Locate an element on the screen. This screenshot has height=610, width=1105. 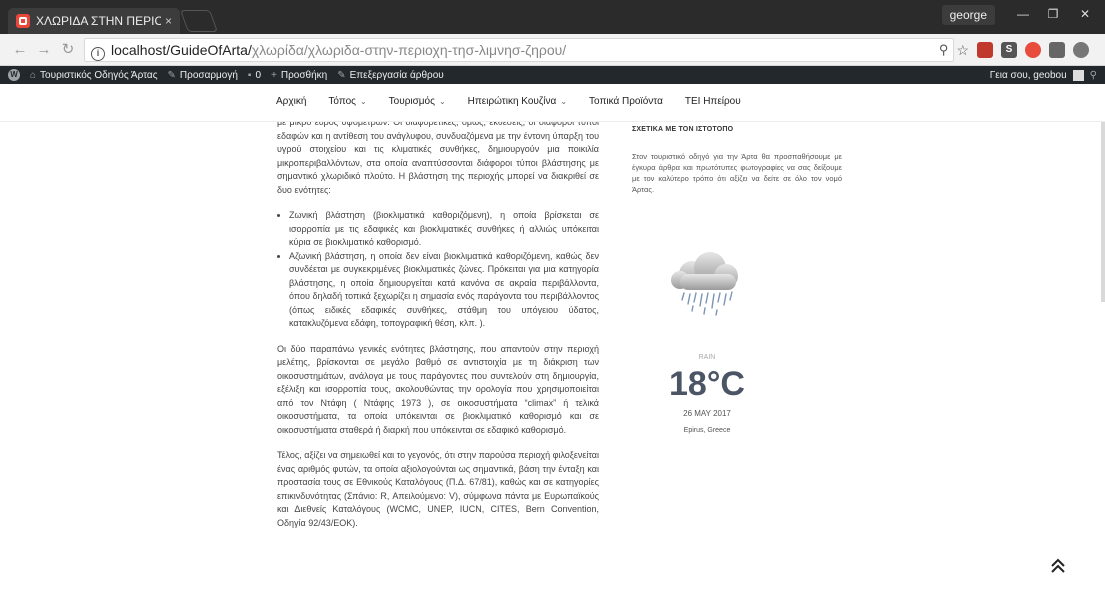
nav-item-tei: ΤΕΙ Ηπείρου is located at coordinates (713, 101).